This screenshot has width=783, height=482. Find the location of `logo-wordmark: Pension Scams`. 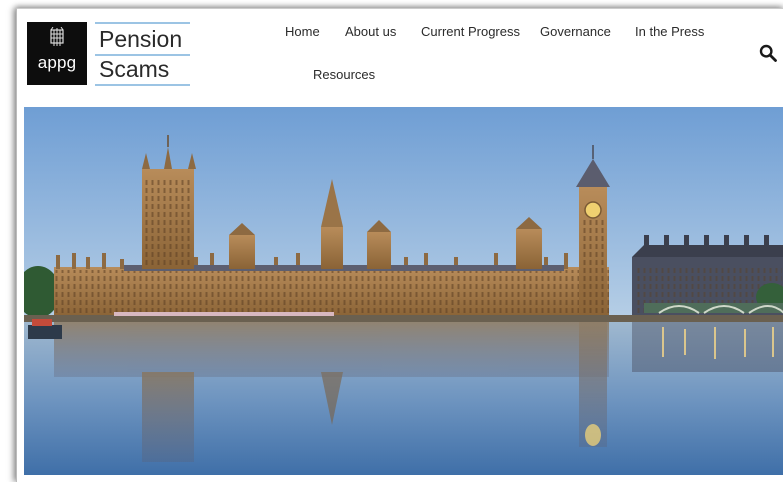

logo-wordmark: Pension Scams is located at coordinates (143, 55).